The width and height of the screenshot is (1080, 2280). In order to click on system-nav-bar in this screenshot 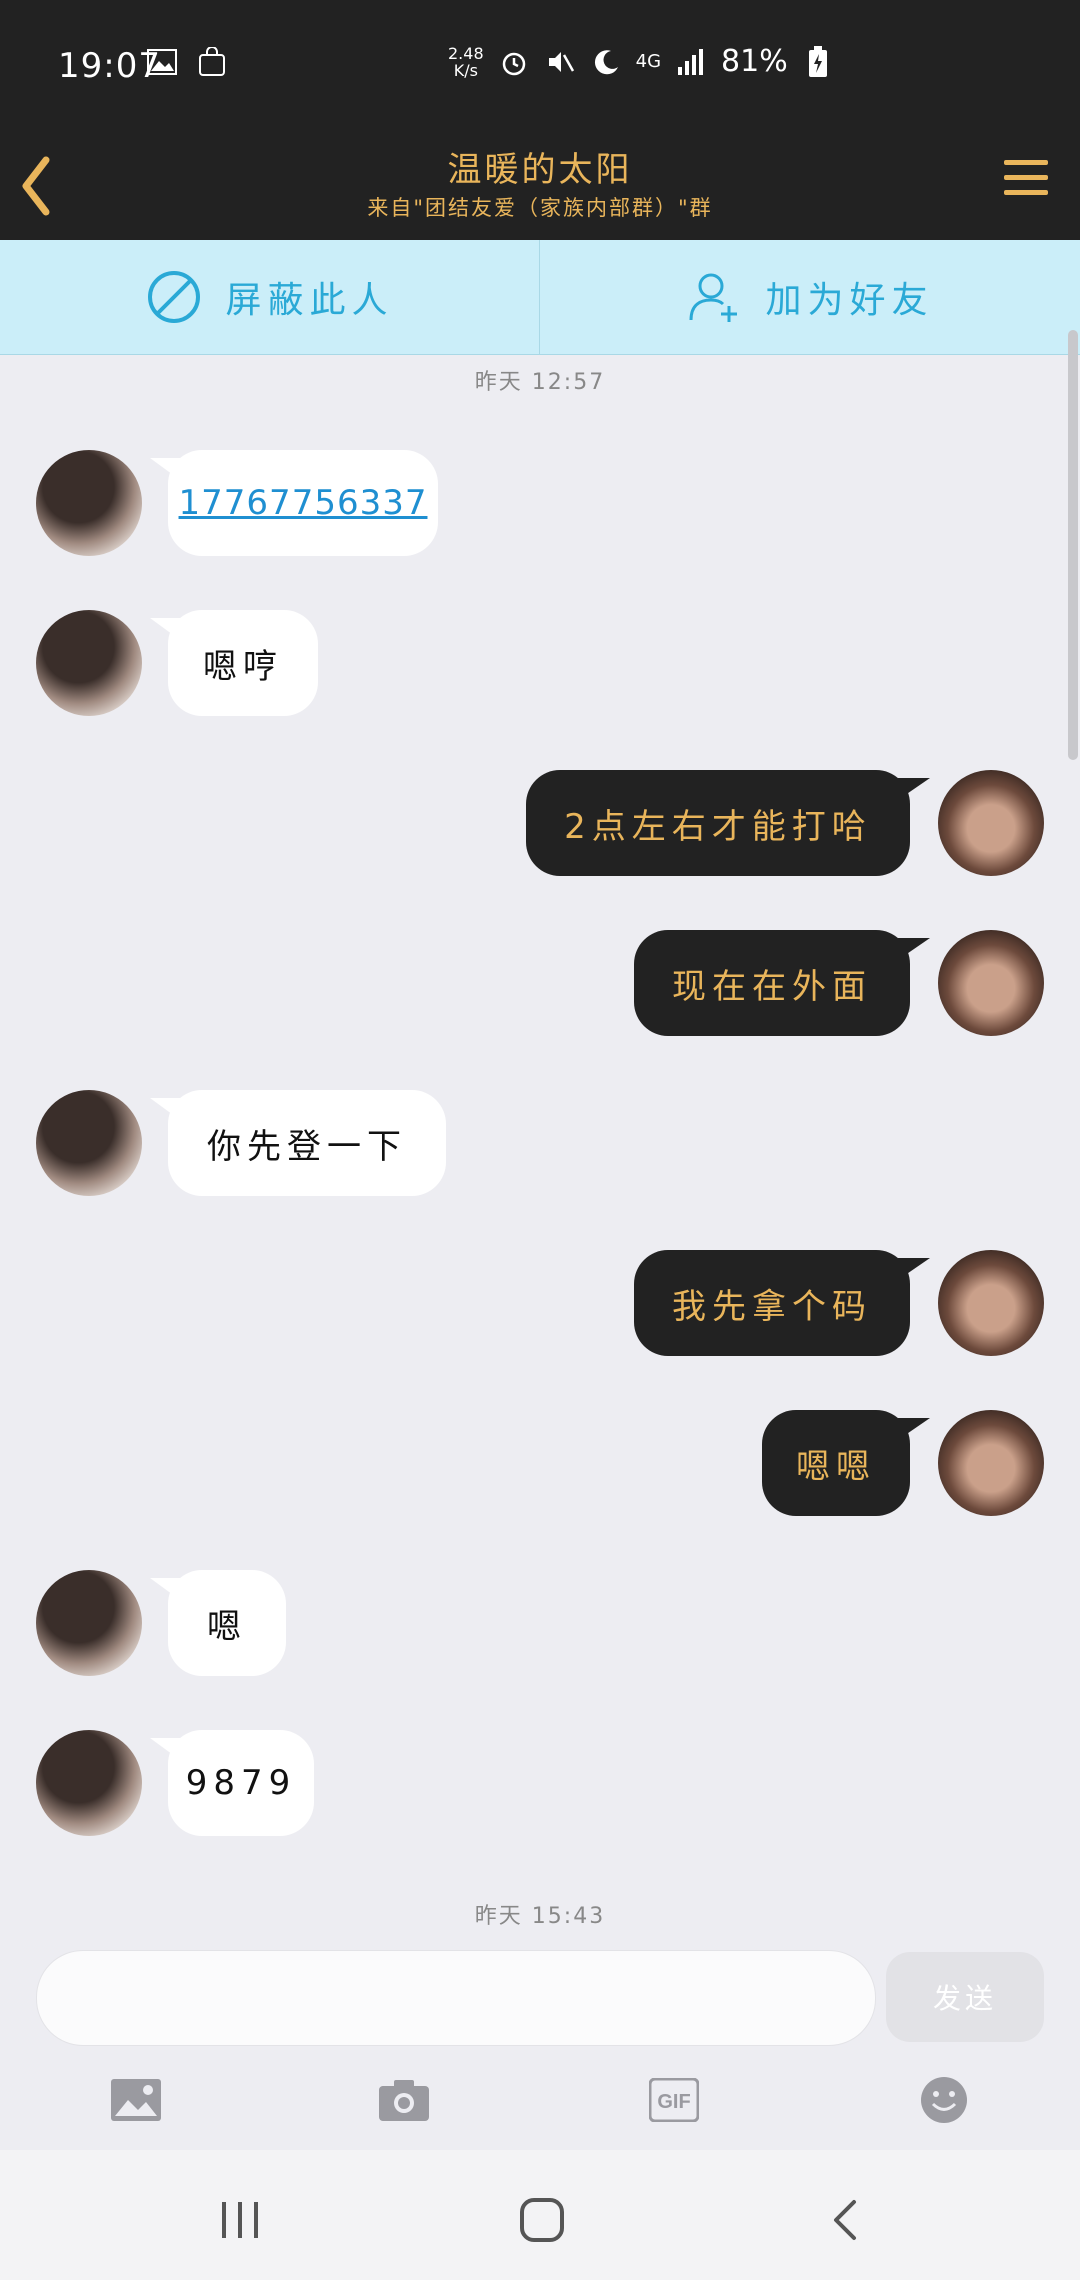, I will do `click(540, 2215)`.